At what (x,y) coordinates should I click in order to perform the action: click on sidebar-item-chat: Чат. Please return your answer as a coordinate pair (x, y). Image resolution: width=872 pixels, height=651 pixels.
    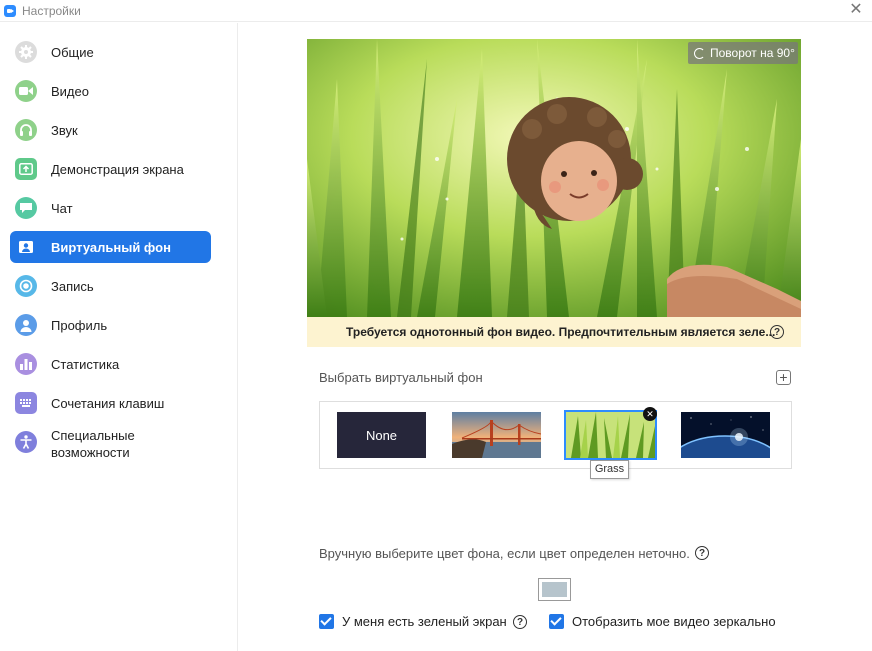
    Looking at the image, I should click on (110, 208).